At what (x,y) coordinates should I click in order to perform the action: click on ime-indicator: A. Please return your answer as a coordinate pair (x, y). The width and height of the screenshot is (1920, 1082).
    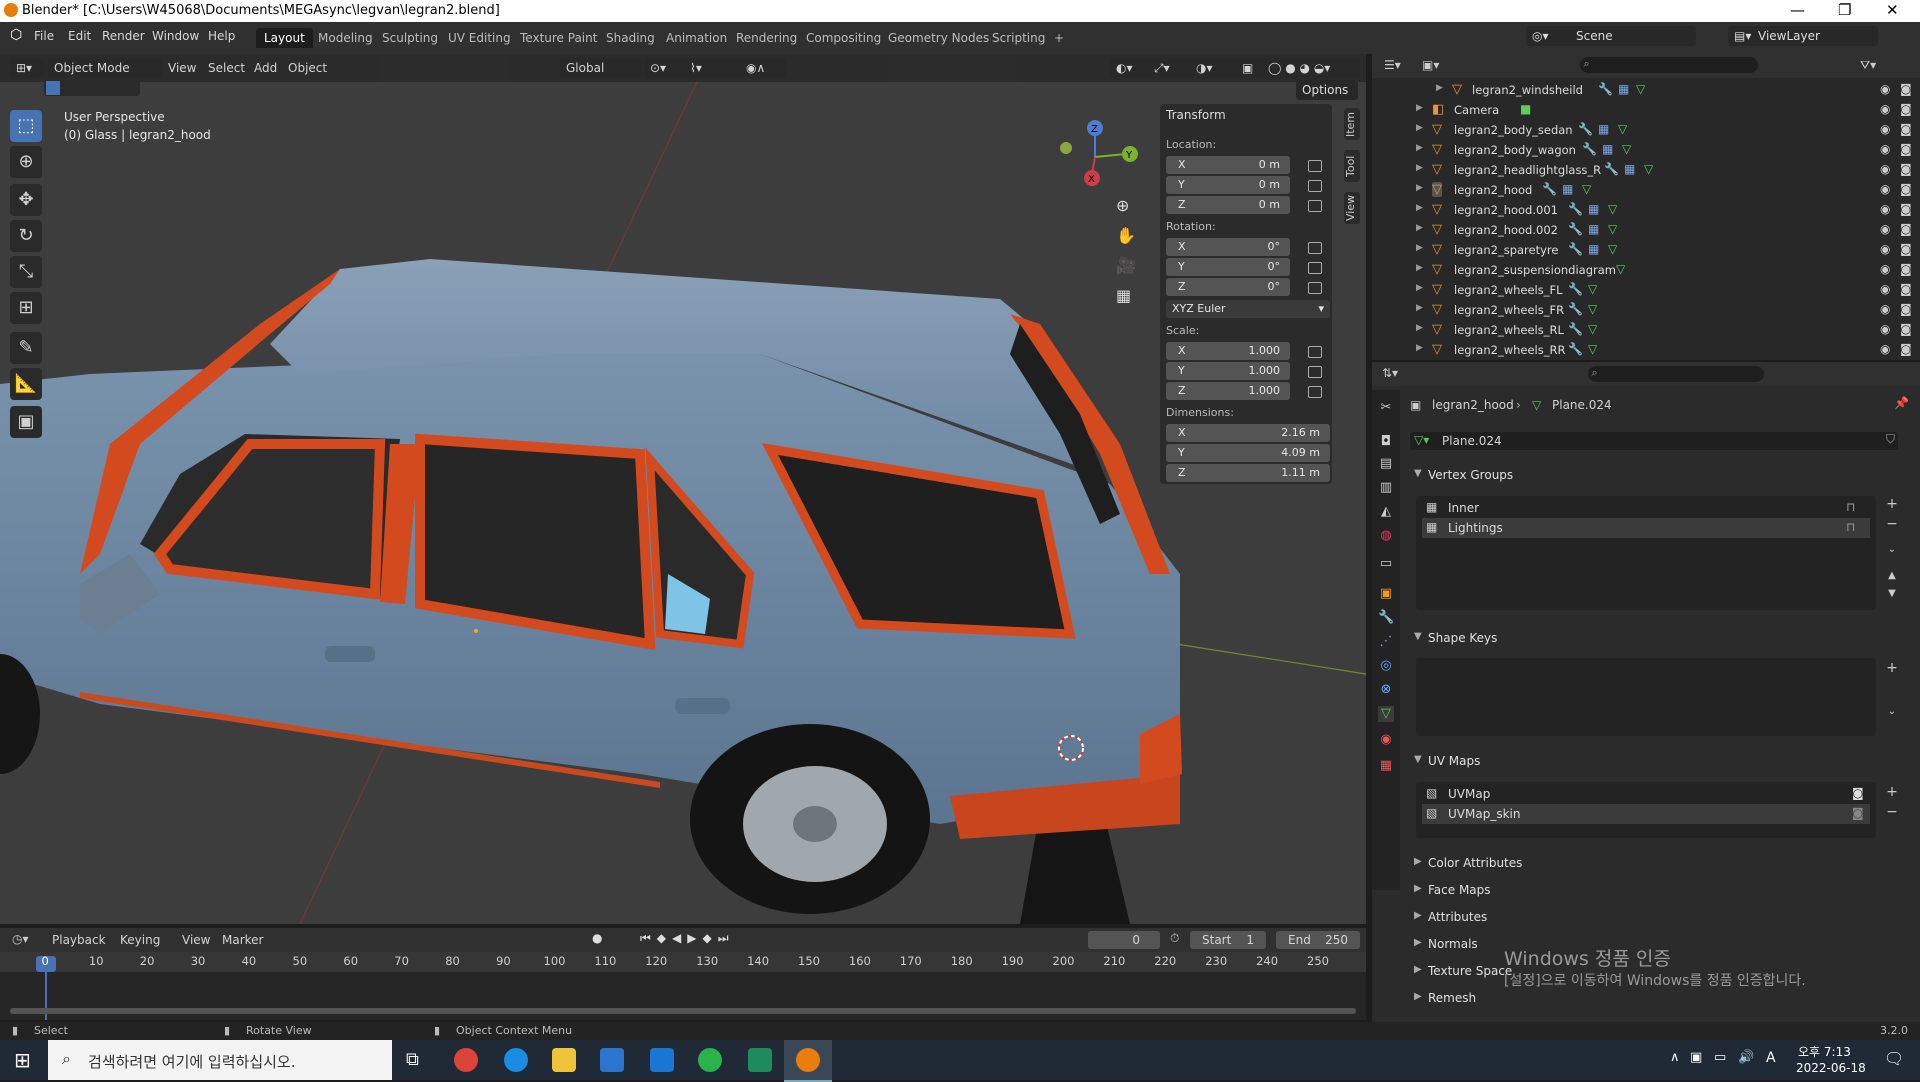
    Looking at the image, I should click on (1771, 1058).